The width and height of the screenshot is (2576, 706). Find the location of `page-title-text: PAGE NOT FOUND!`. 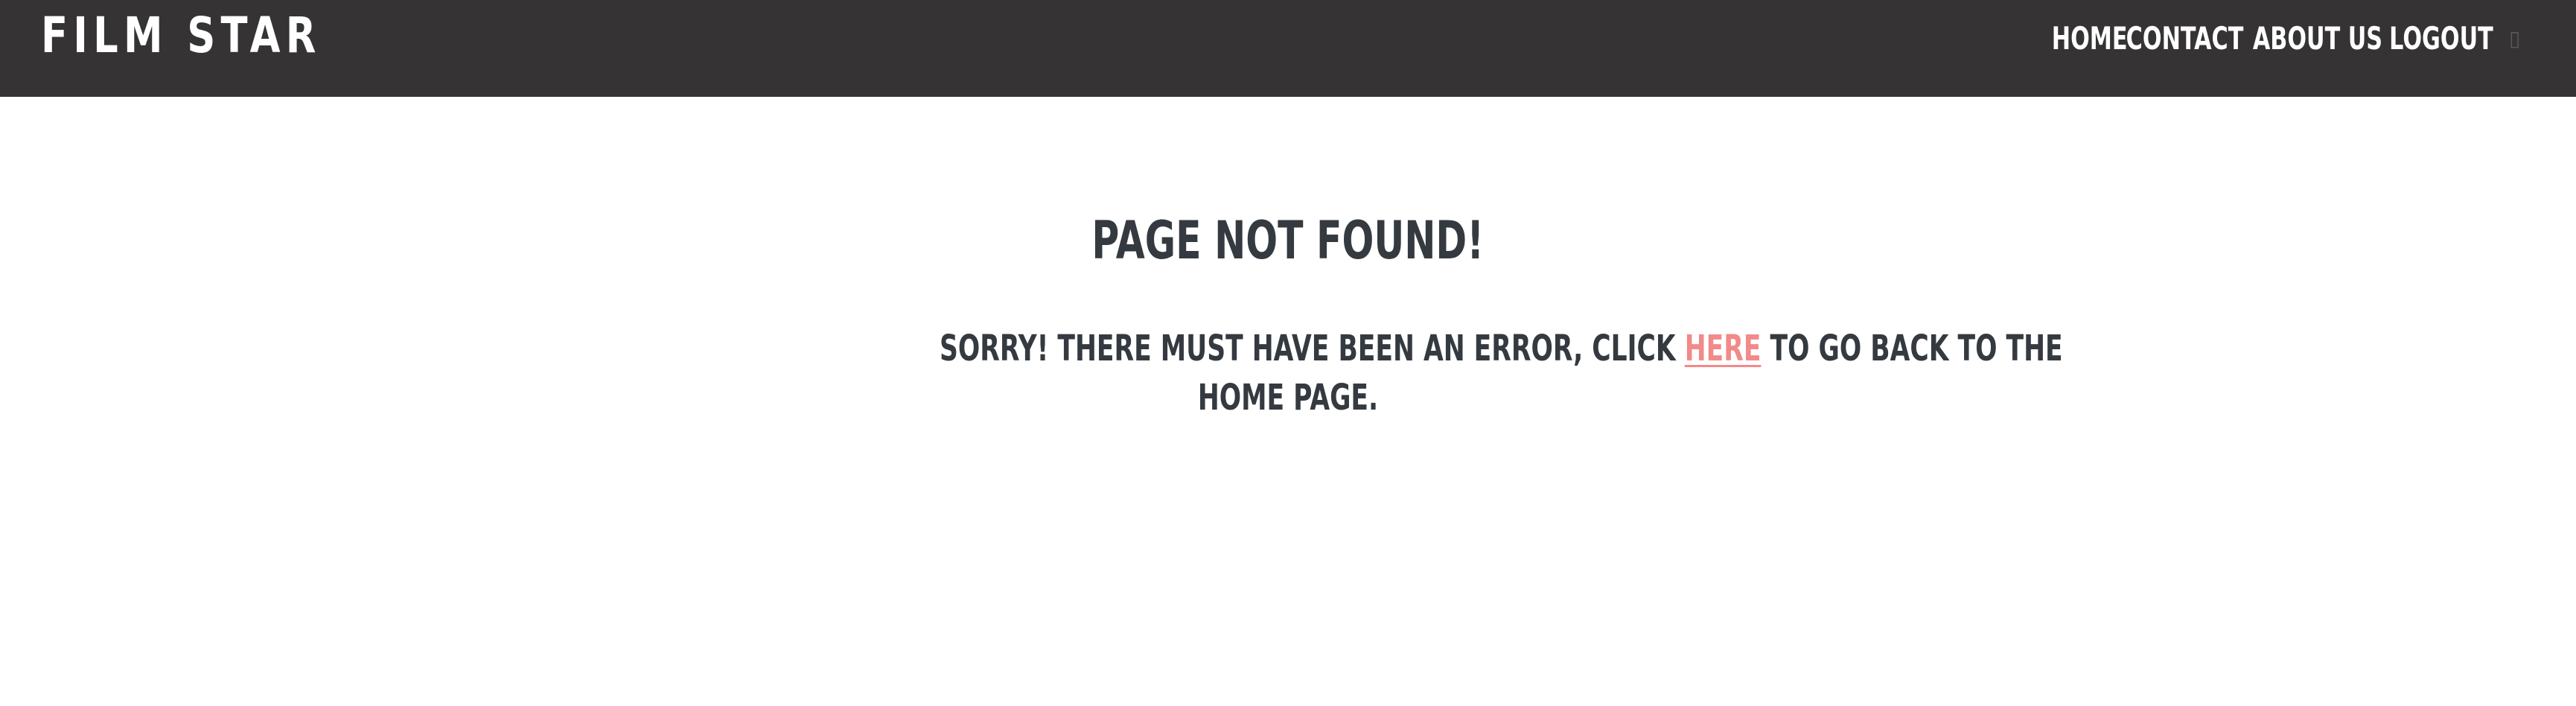

page-title-text: PAGE NOT FOUND! is located at coordinates (1288, 240).